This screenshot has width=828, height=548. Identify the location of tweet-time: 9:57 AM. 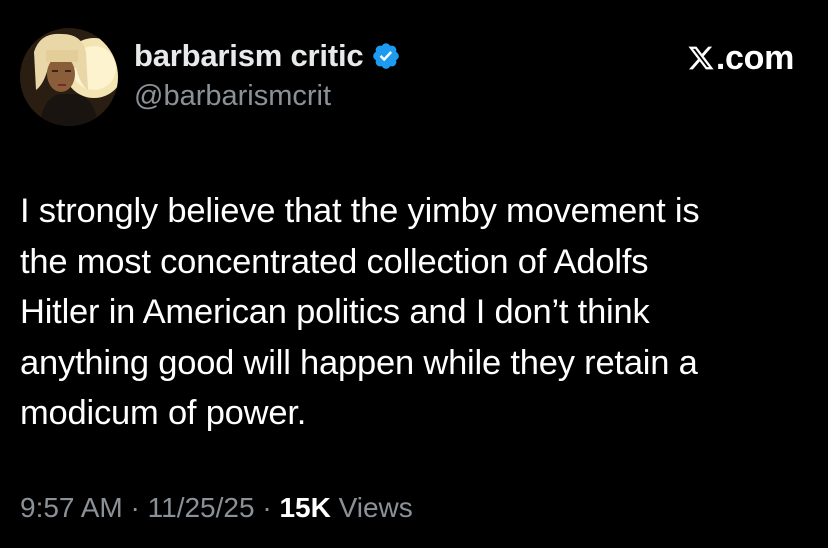
(71, 508).